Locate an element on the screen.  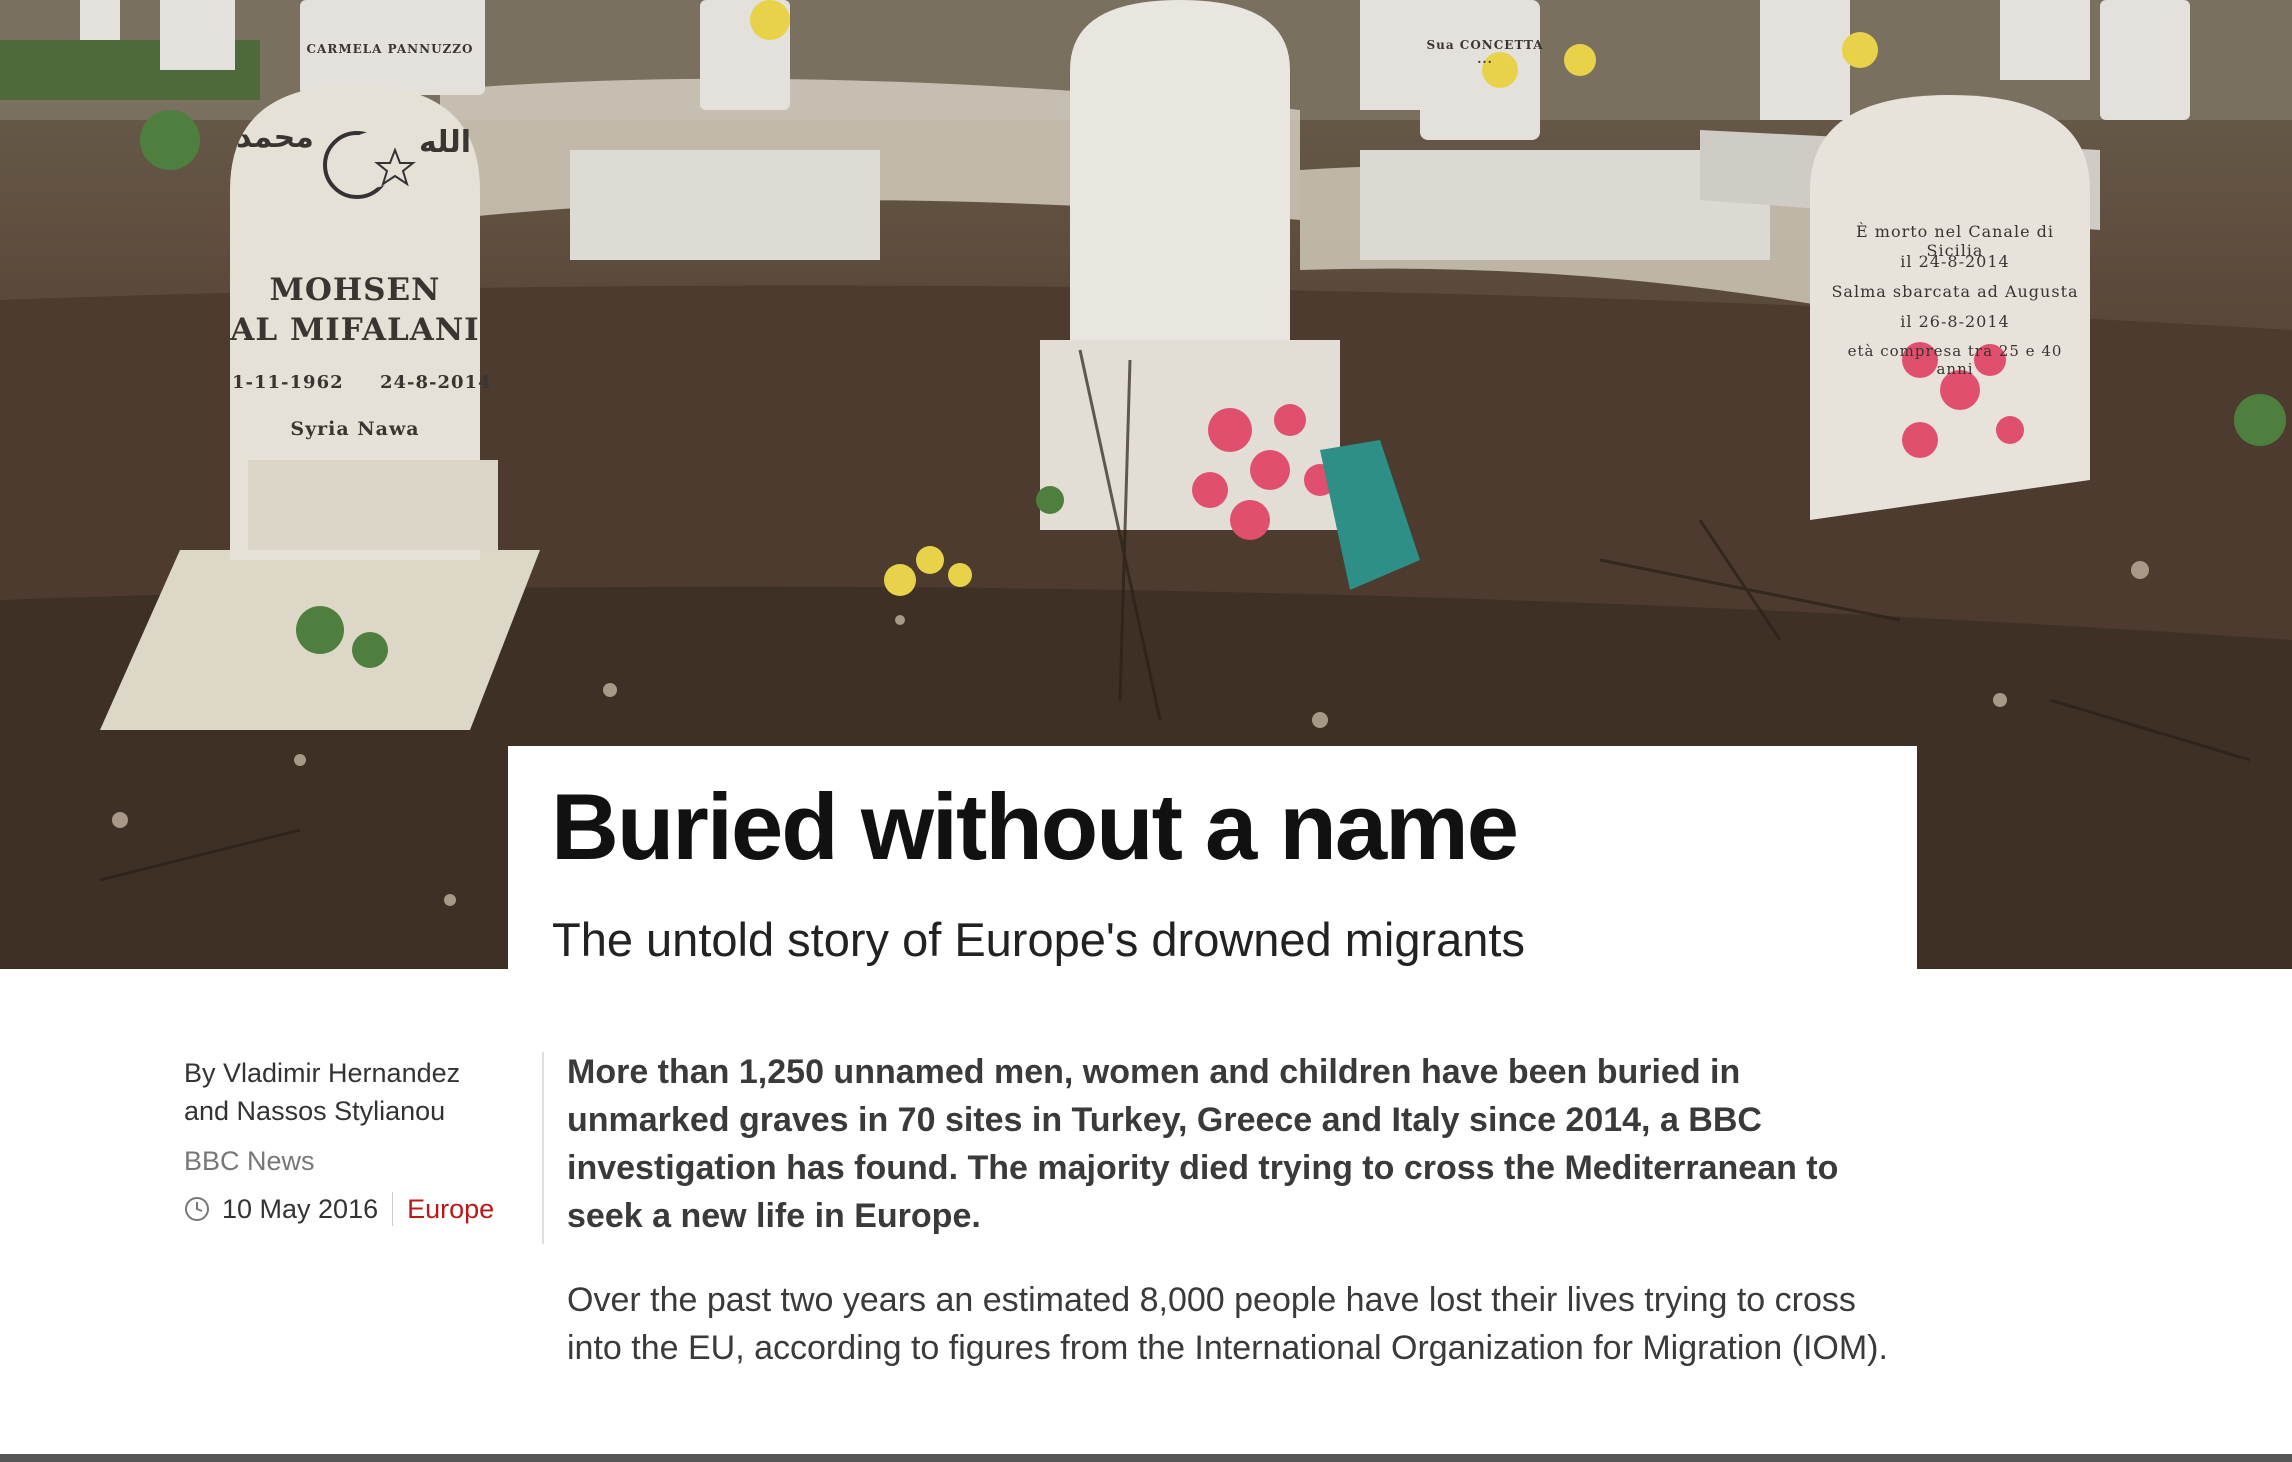
gravestone-name-line1: MOHSEN is located at coordinates (355, 290).